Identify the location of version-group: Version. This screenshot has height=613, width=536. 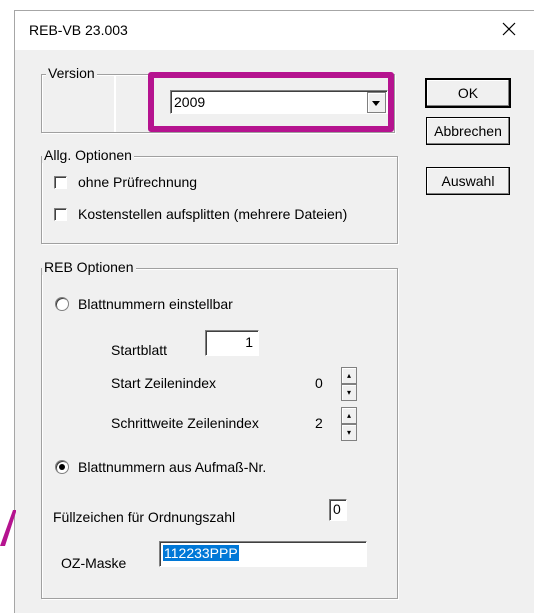
(78, 99).